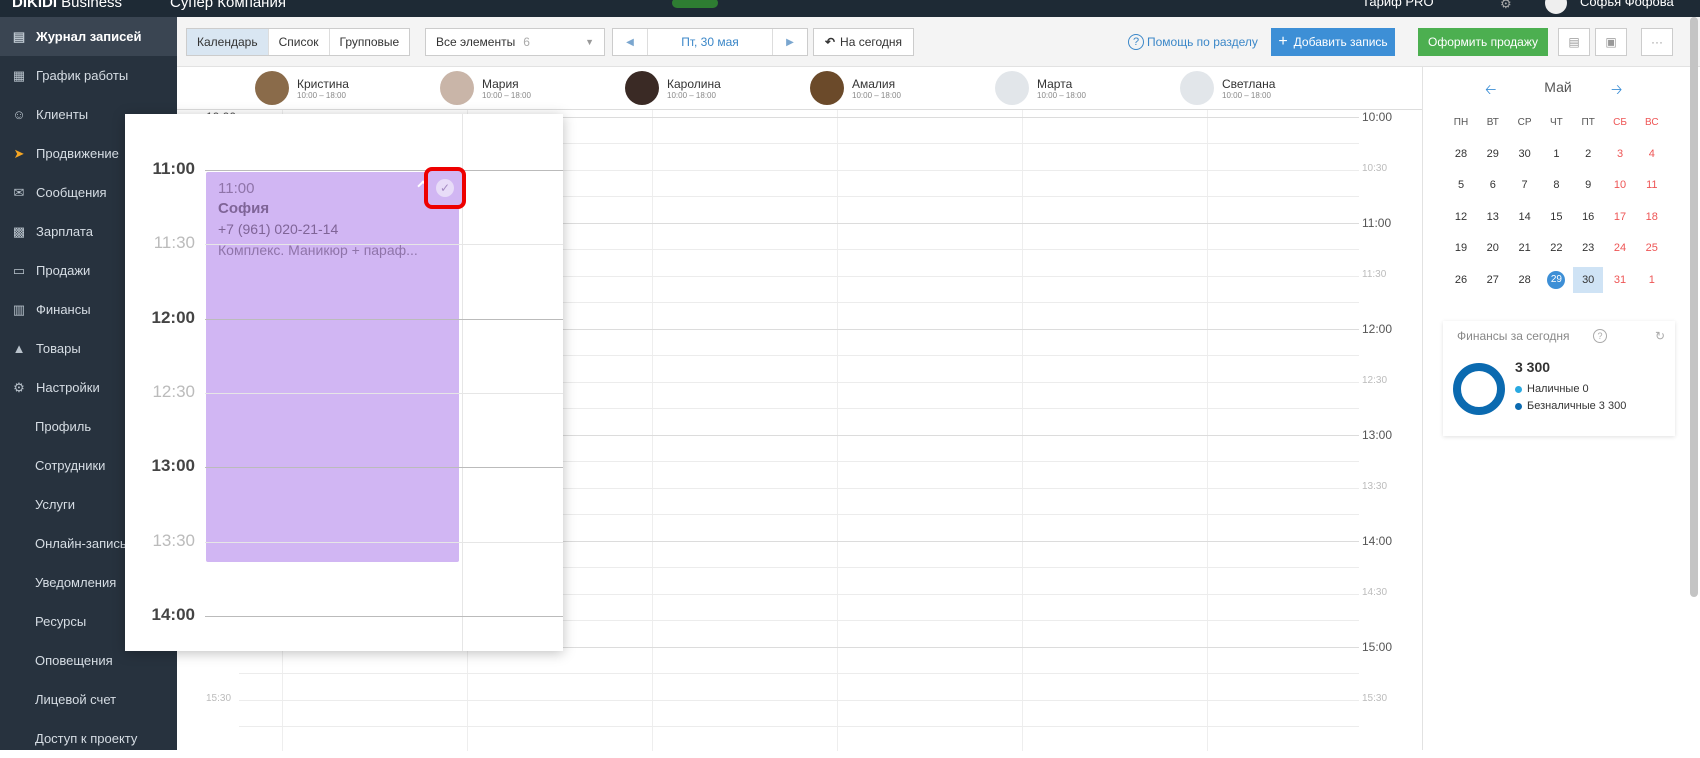  Describe the element at coordinates (1375, 380) in the screenshot. I see `time-label-right: 12:30` at that location.